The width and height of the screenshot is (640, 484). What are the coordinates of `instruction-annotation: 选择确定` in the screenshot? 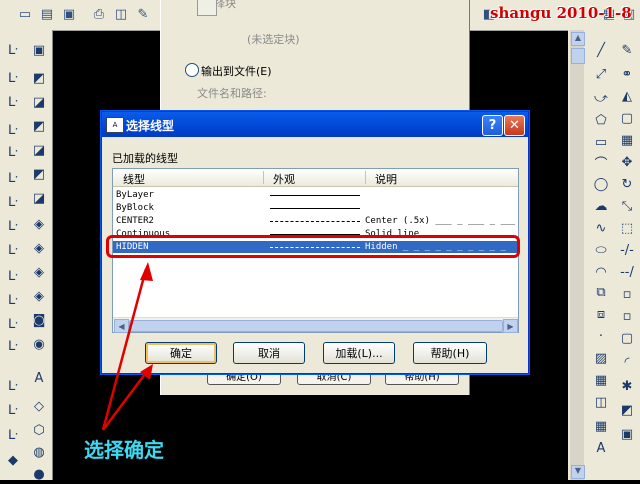 It's located at (124, 450).